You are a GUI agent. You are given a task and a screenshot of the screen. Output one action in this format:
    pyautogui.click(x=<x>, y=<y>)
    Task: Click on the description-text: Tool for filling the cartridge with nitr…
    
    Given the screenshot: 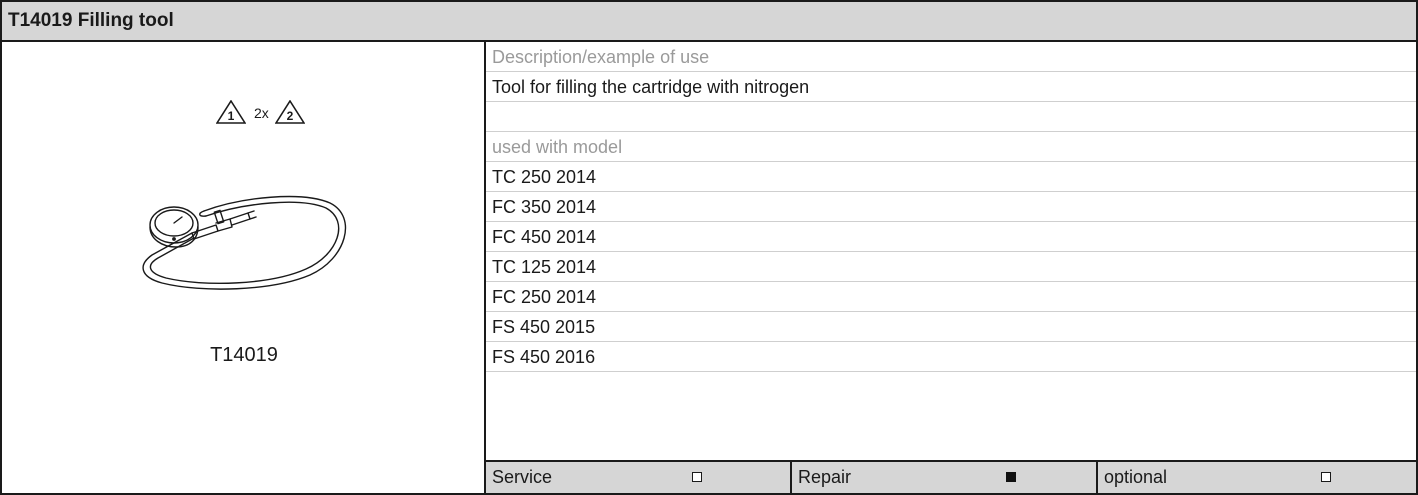 What is the action you would take?
    pyautogui.click(x=951, y=87)
    